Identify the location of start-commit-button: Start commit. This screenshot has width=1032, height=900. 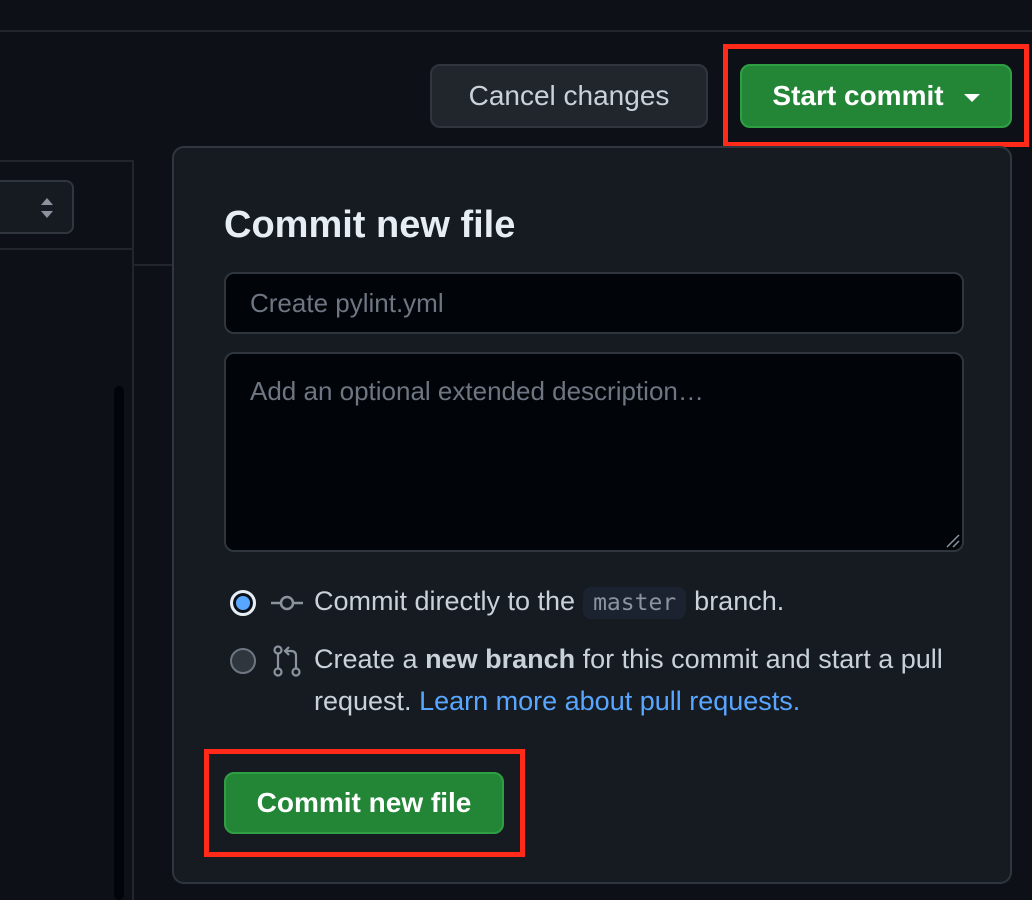
(876, 96).